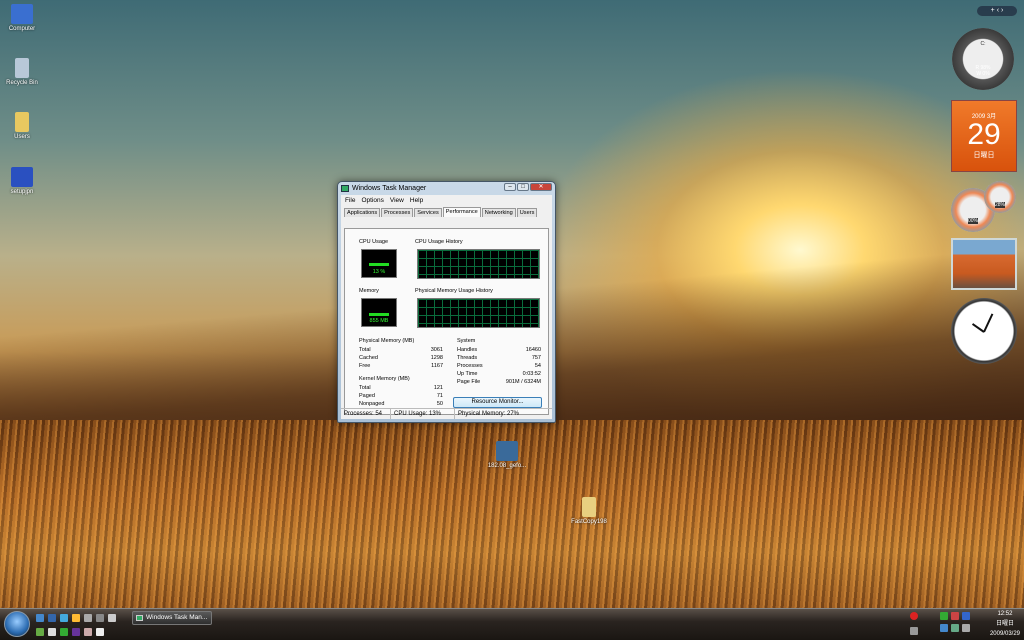  I want to click on calendar-gadget: 2009 3月 29 日曜日, so click(984, 136).